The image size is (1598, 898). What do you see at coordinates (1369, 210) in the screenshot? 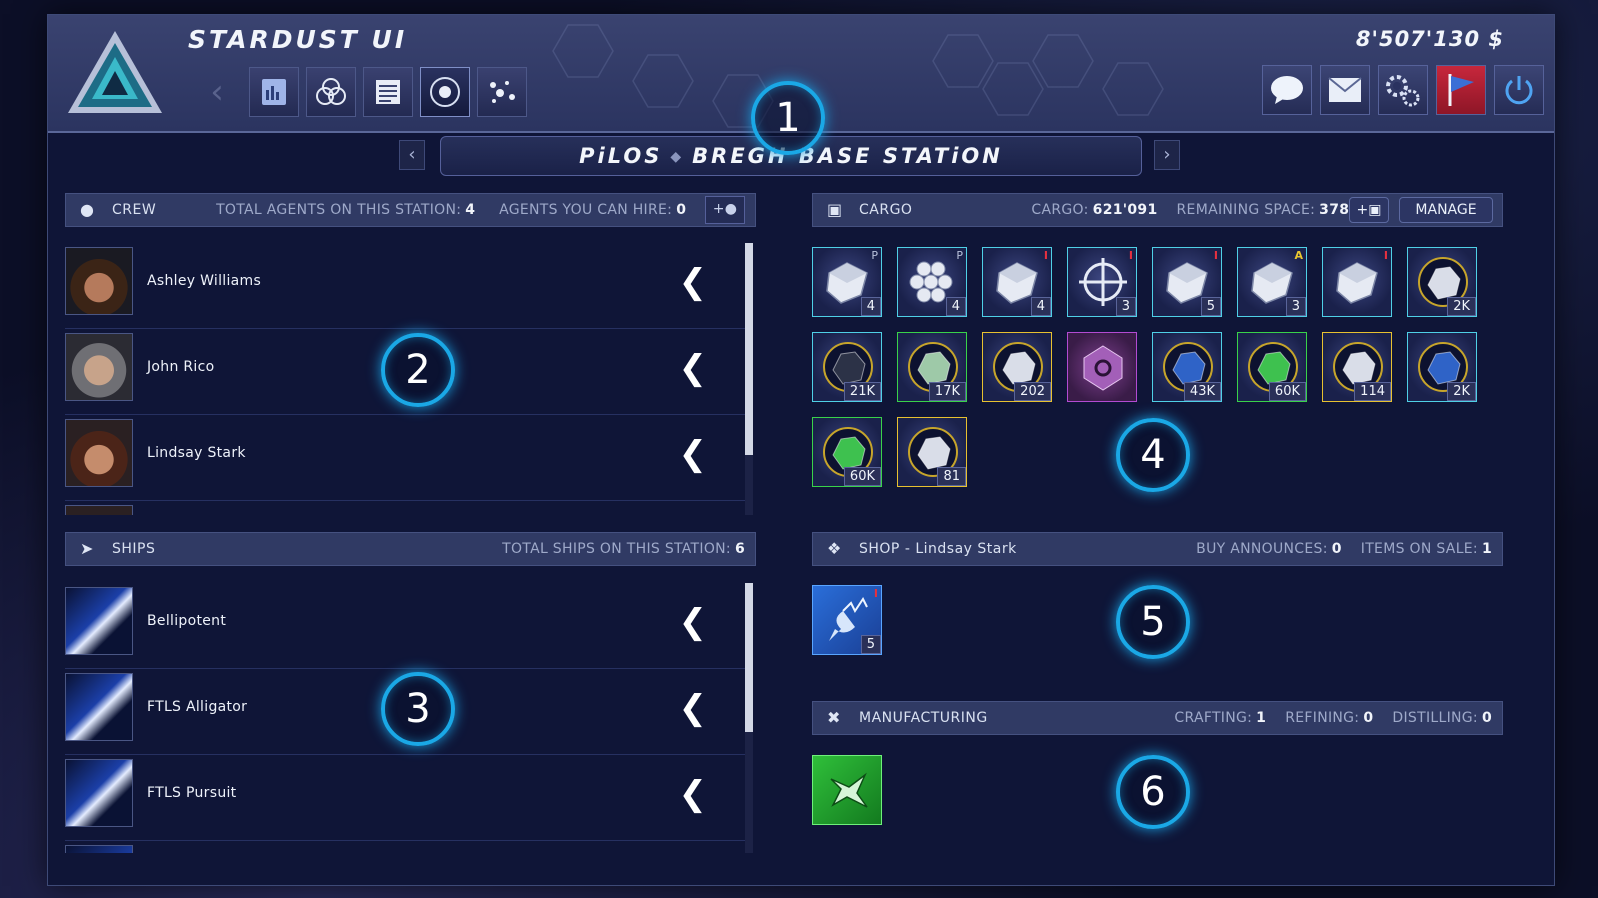
I see `add-cargo-button: +▣` at bounding box center [1369, 210].